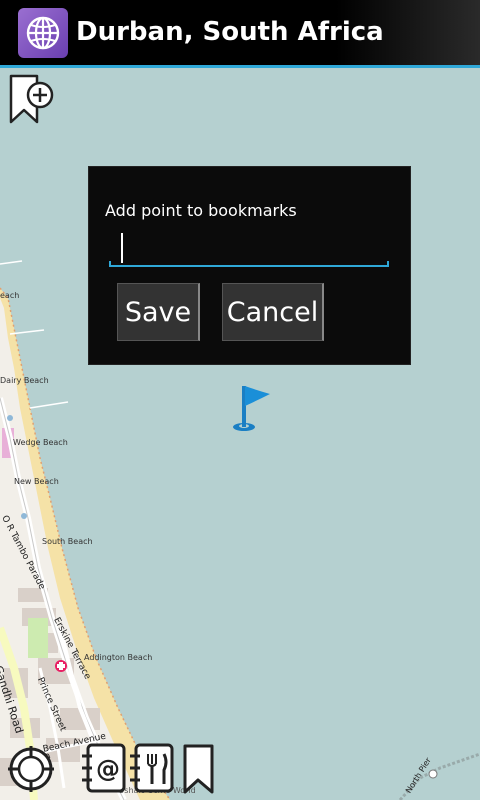  I want to click on globe-icon, so click(43, 33).